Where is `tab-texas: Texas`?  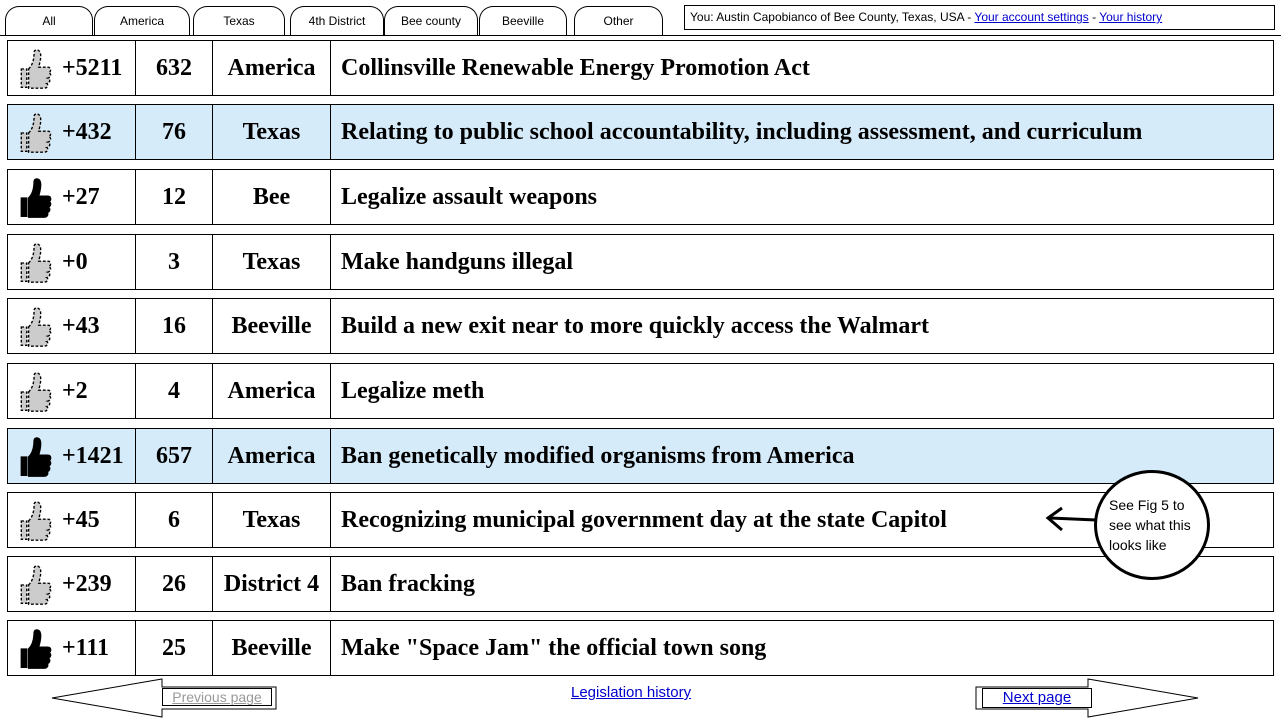 tab-texas: Texas is located at coordinates (239, 21).